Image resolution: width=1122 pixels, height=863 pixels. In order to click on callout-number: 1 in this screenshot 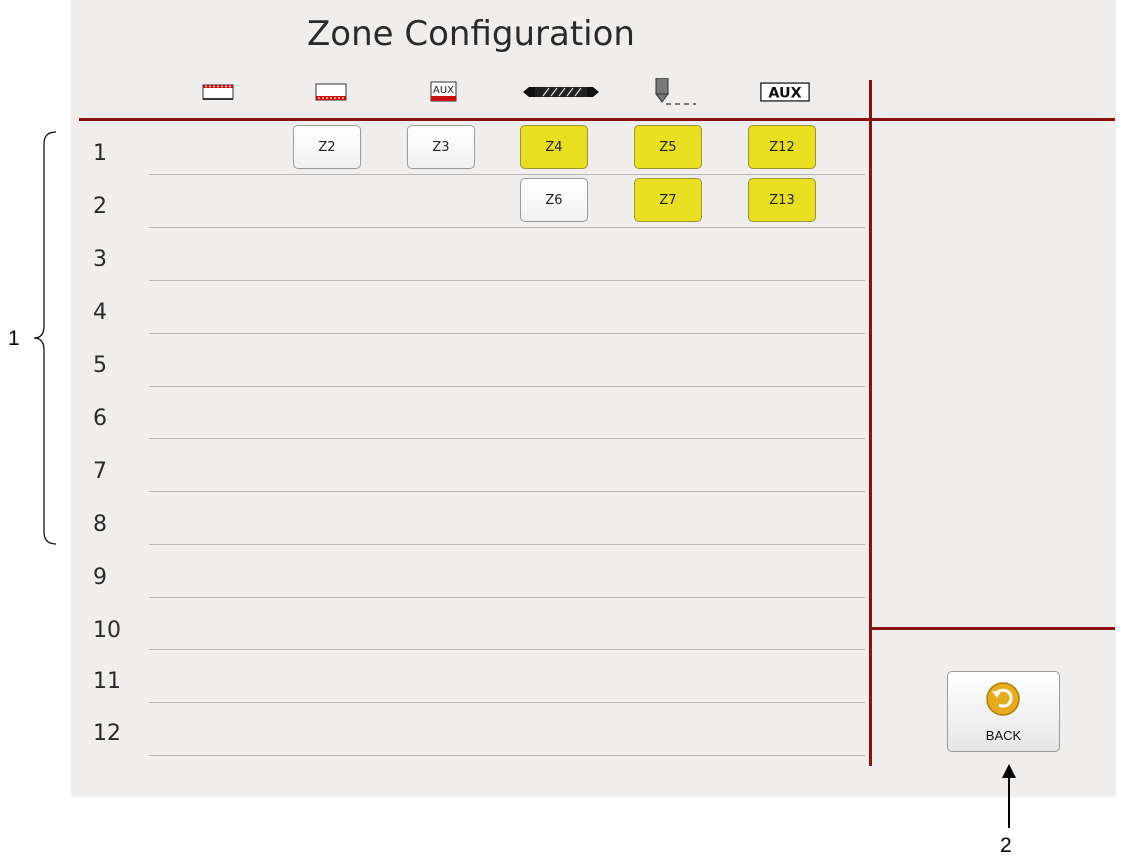, I will do `click(14, 338)`.